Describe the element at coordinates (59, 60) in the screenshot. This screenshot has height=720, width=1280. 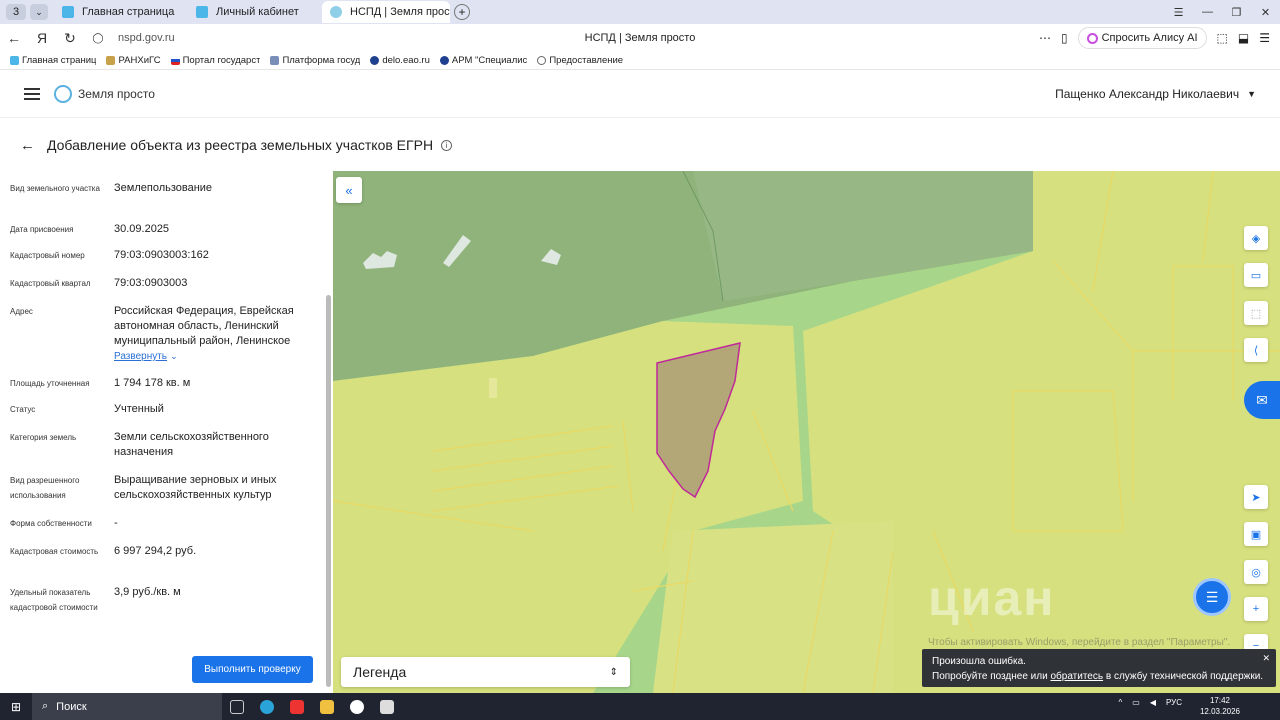
I see `bookmark-label: Главная страниц` at that location.